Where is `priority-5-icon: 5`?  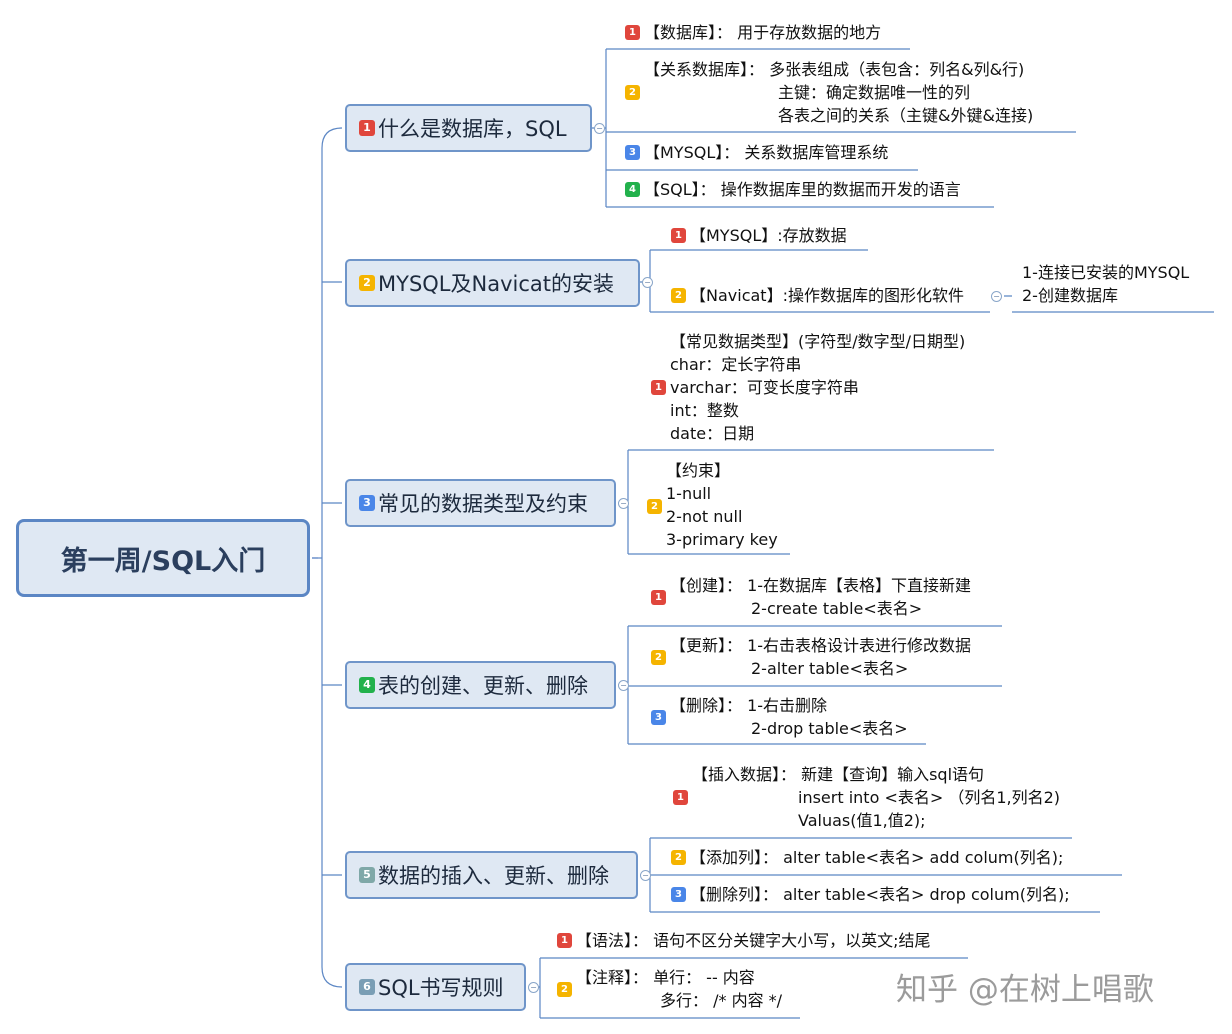 priority-5-icon: 5 is located at coordinates (367, 875).